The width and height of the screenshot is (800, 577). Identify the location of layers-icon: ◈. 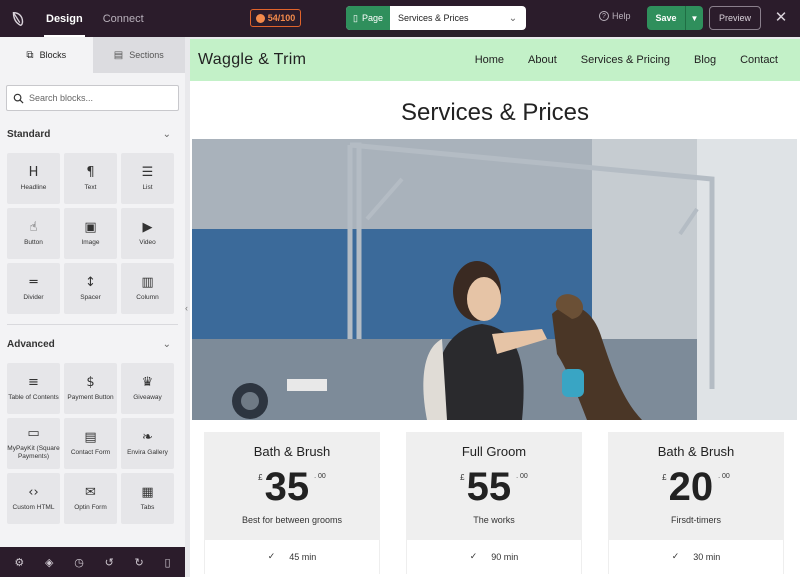
(49, 562).